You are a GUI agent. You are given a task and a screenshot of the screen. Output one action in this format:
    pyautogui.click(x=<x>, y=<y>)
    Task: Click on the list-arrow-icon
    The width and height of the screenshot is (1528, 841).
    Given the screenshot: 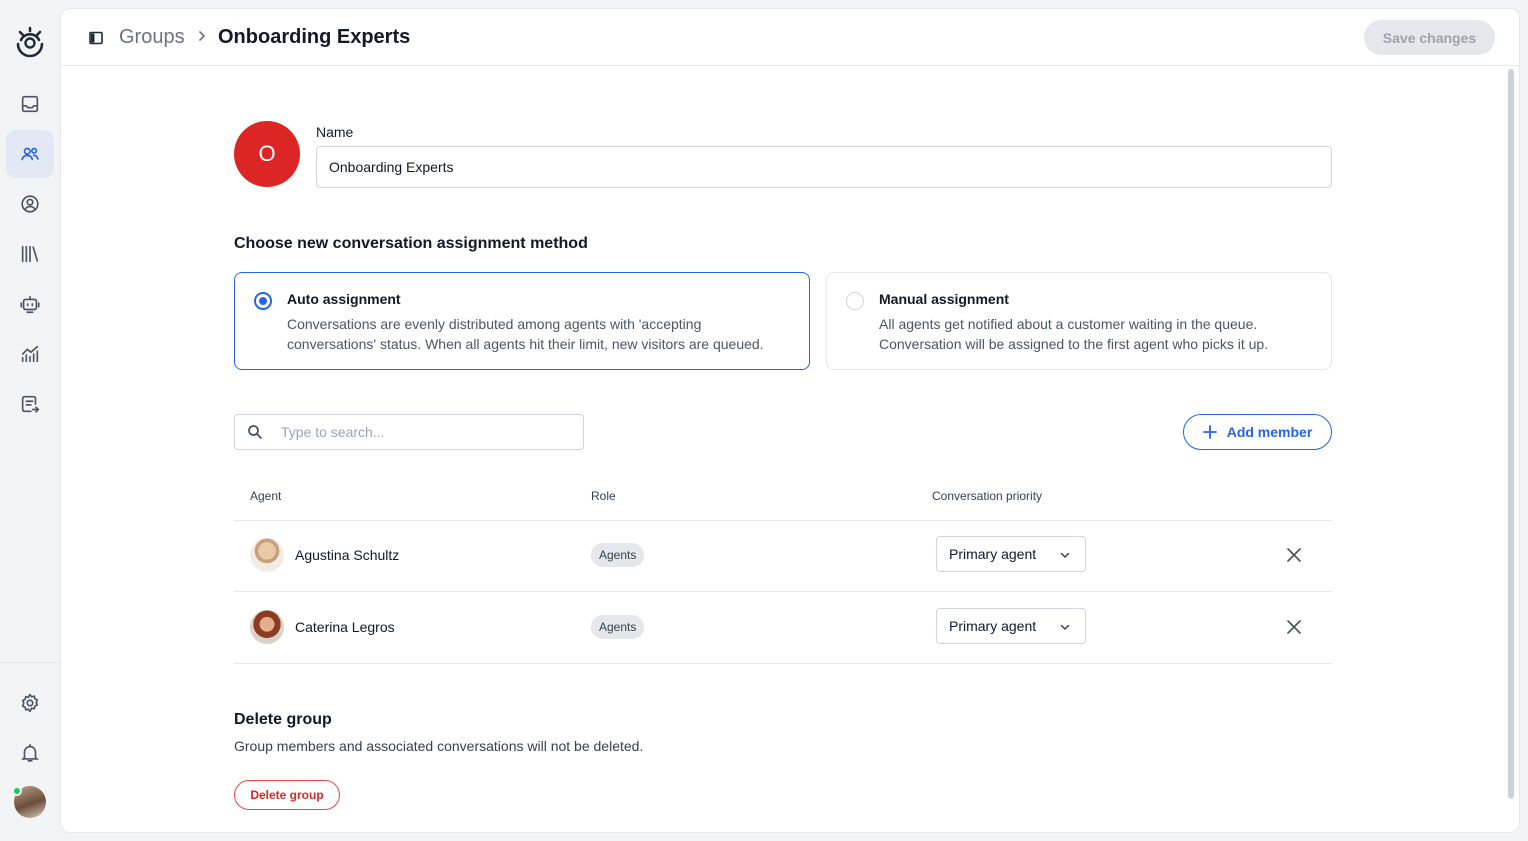 What is the action you would take?
    pyautogui.click(x=30, y=404)
    